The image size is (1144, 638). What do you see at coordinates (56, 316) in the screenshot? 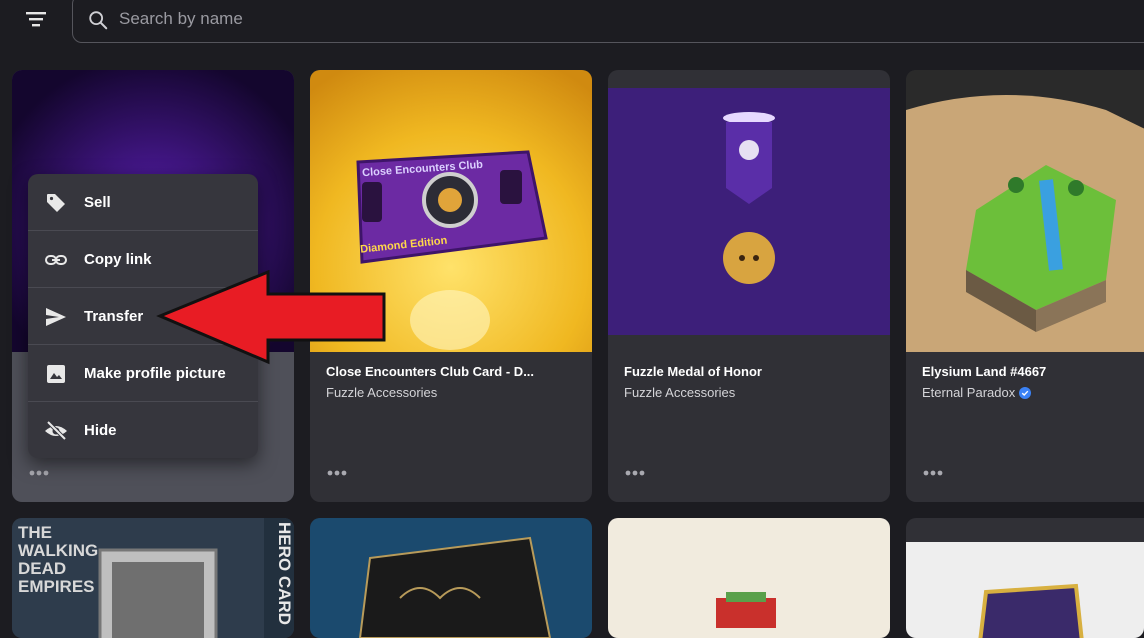
I see `send-icon` at bounding box center [56, 316].